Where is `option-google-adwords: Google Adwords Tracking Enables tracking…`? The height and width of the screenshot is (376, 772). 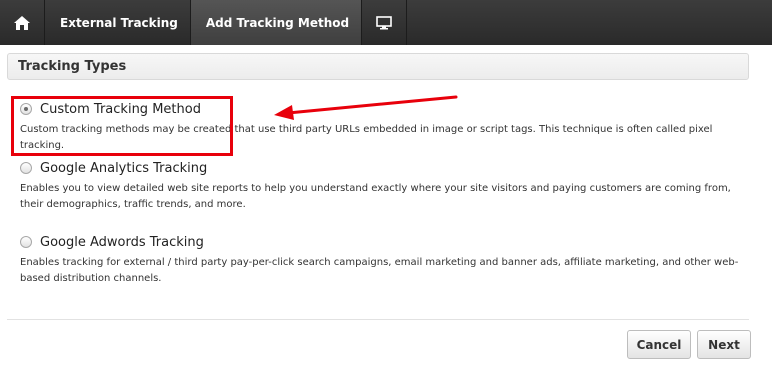 option-google-adwords: Google Adwords Tracking Enables tracking… is located at coordinates (382, 260).